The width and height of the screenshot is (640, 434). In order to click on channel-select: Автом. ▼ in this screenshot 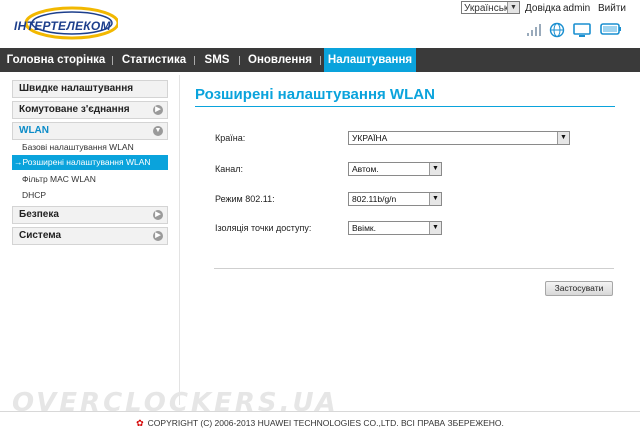, I will do `click(395, 169)`.